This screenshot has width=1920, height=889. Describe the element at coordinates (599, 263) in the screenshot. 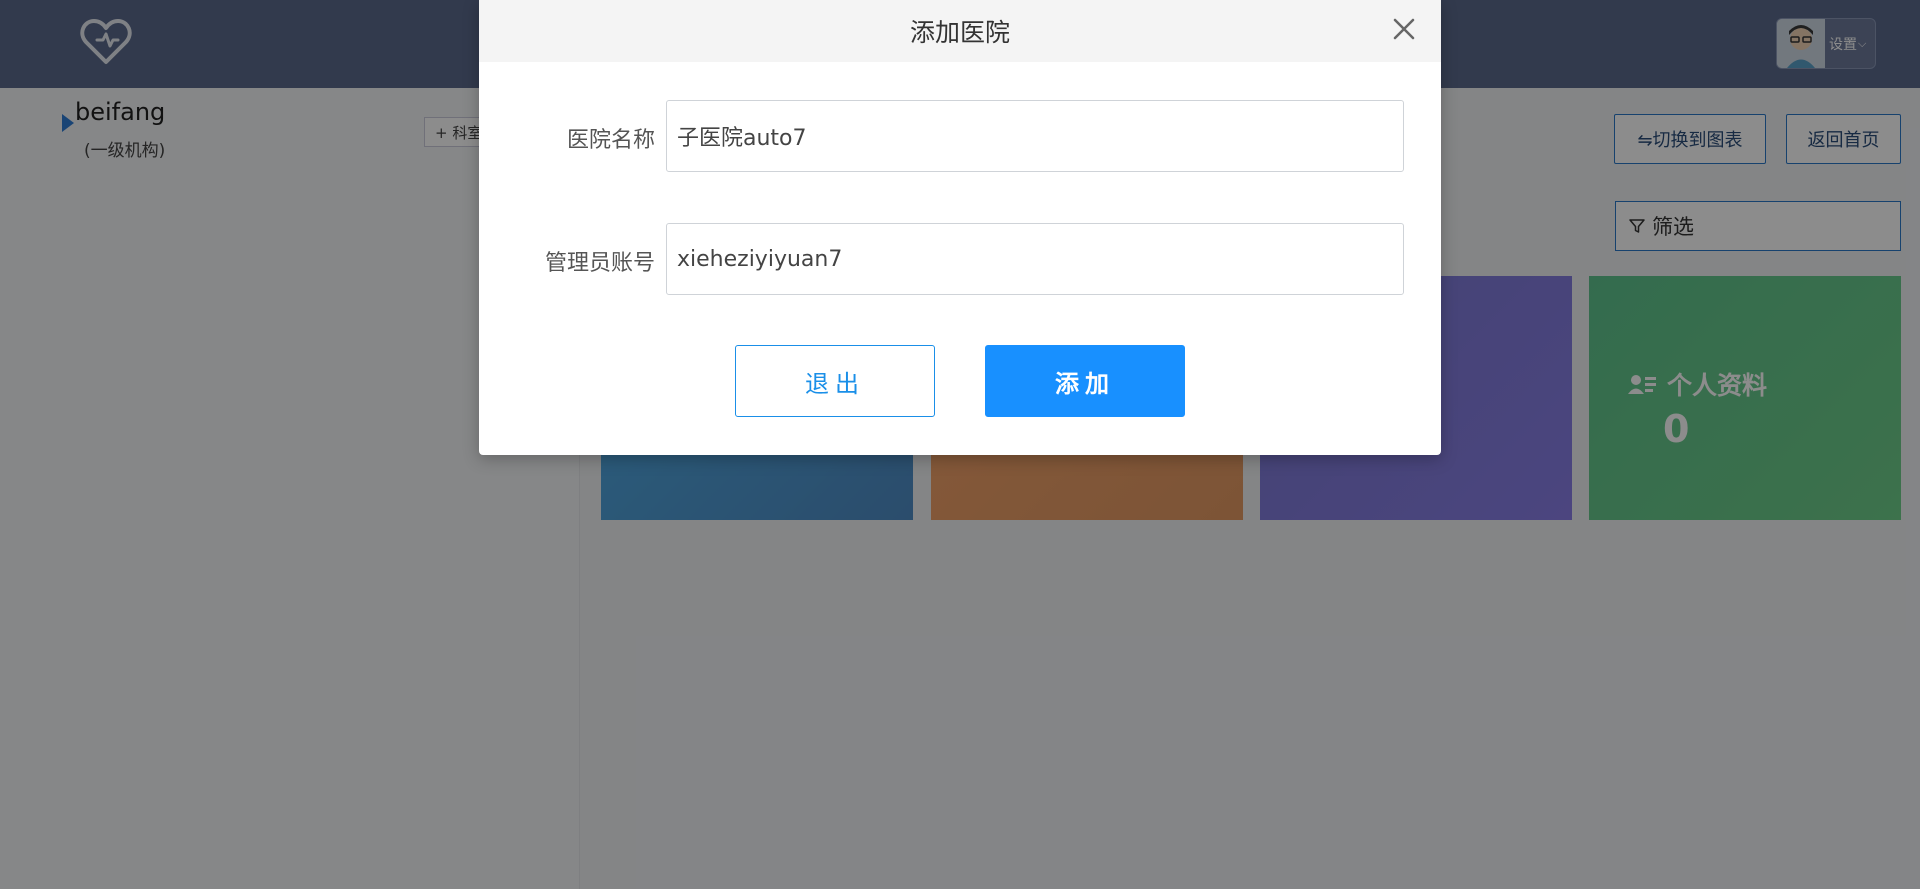

I see `admin-account-label: 管理员账号` at that location.